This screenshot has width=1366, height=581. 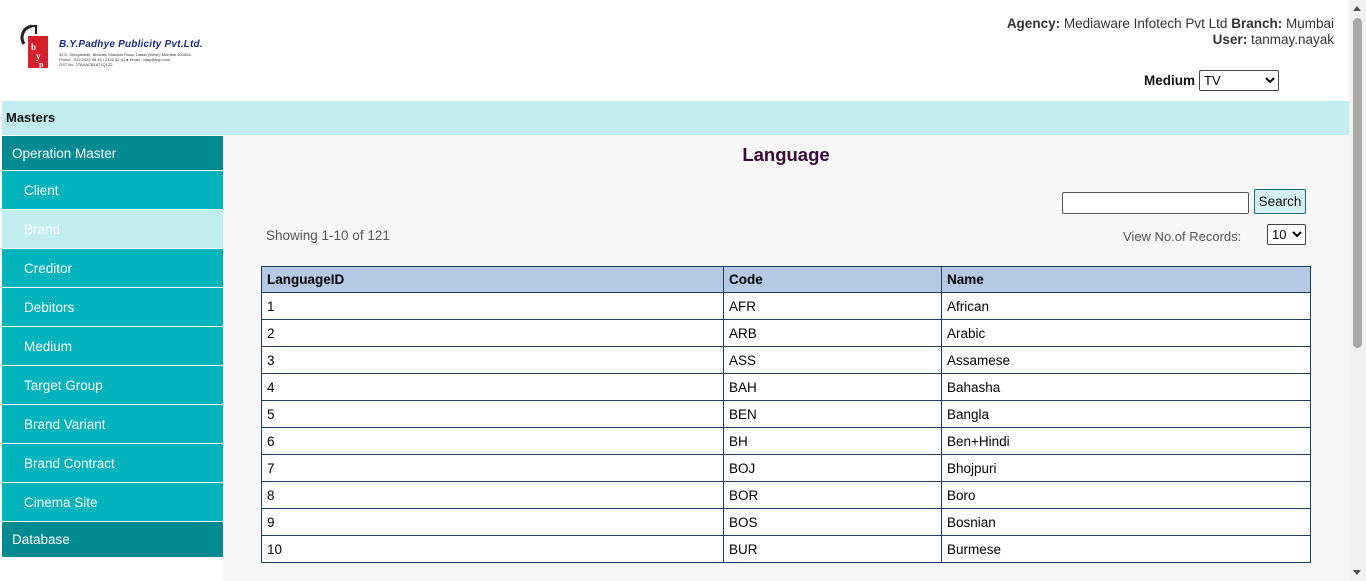 What do you see at coordinates (1309, 23) in the screenshot?
I see `branch-value: Mumbai` at bounding box center [1309, 23].